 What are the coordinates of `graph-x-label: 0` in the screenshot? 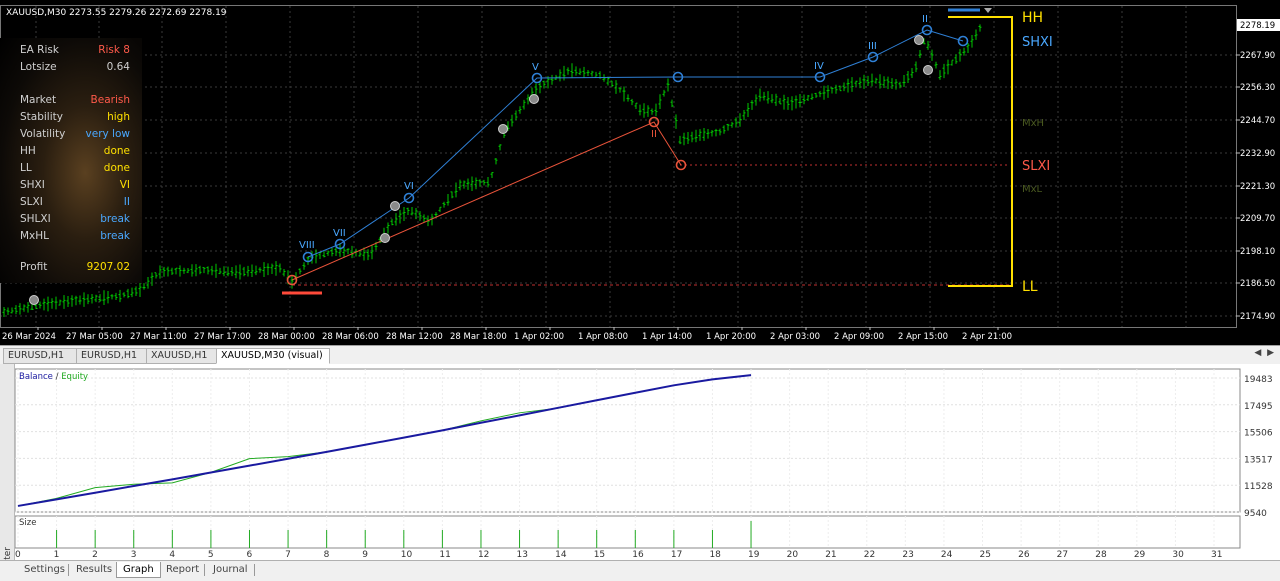 It's located at (18, 555).